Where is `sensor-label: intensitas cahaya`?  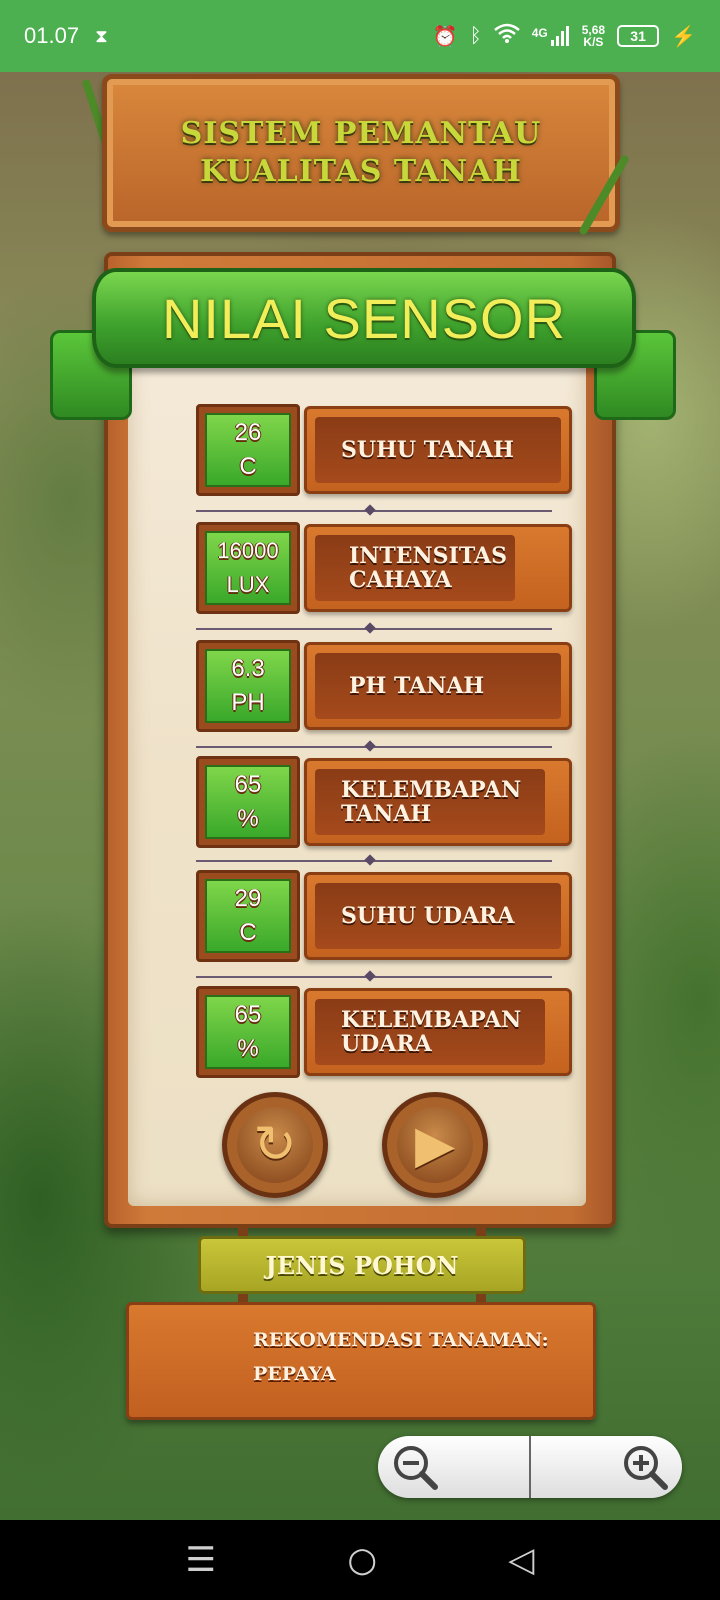
sensor-label: intensitas cahaya is located at coordinates (415, 568).